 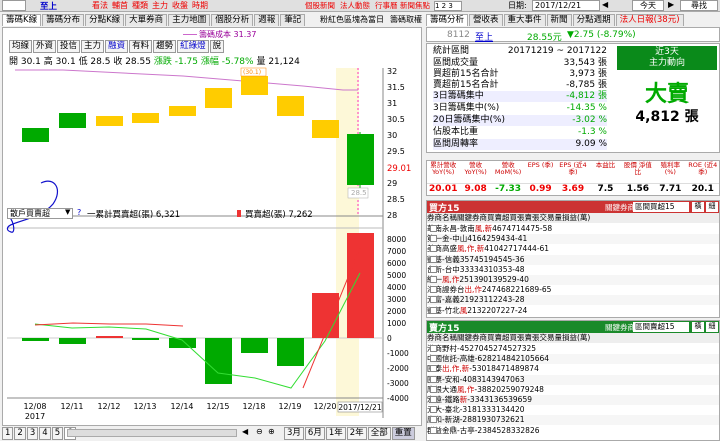 I want to click on zoom-out-icon: ⊖, so click(x=259, y=431).